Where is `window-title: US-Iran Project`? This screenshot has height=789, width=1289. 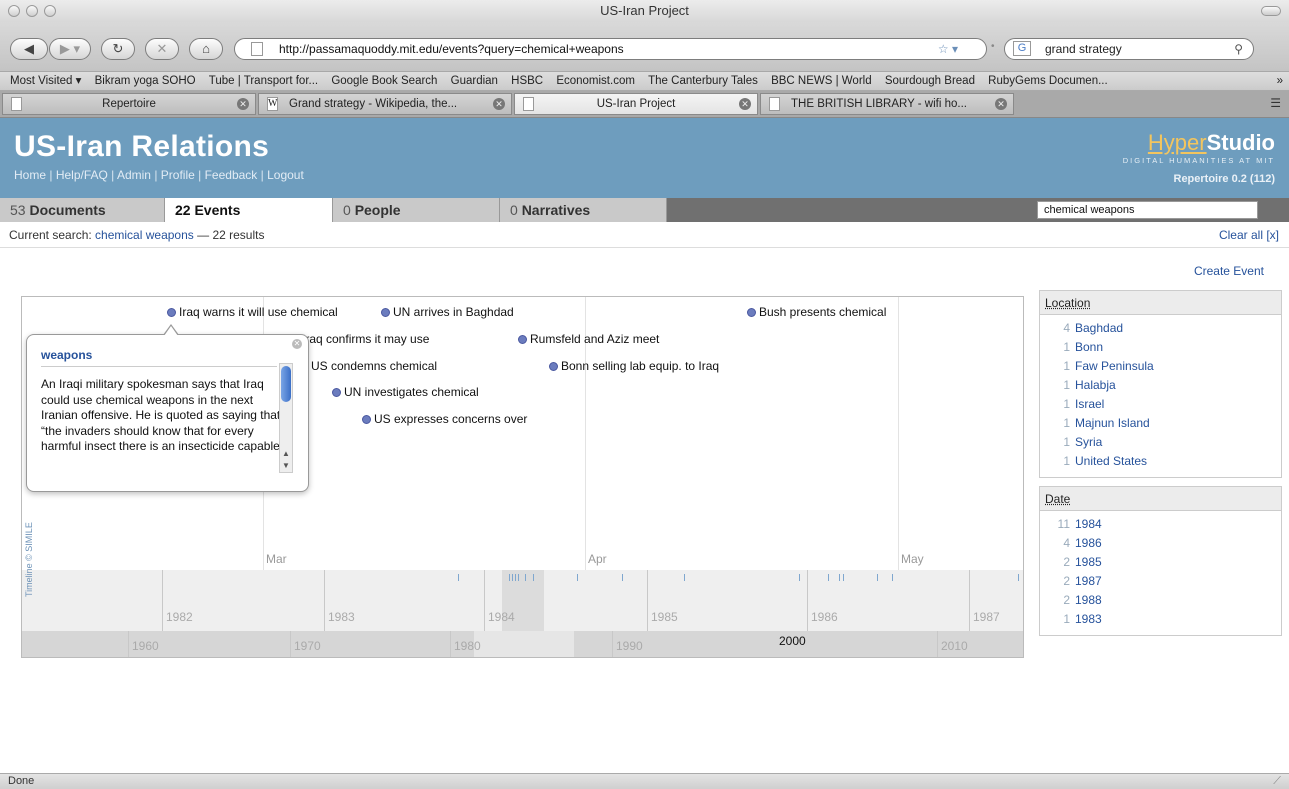
window-title: US-Iran Project is located at coordinates (644, 10).